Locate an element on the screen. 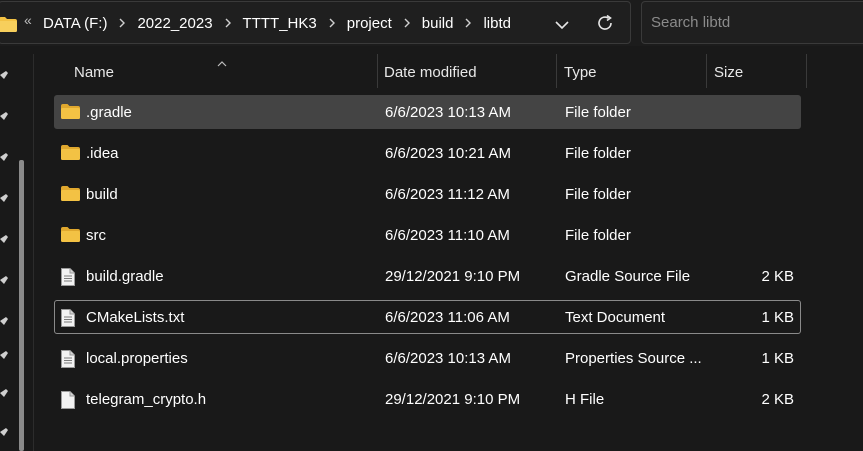  file-type: H File is located at coordinates (585, 399).